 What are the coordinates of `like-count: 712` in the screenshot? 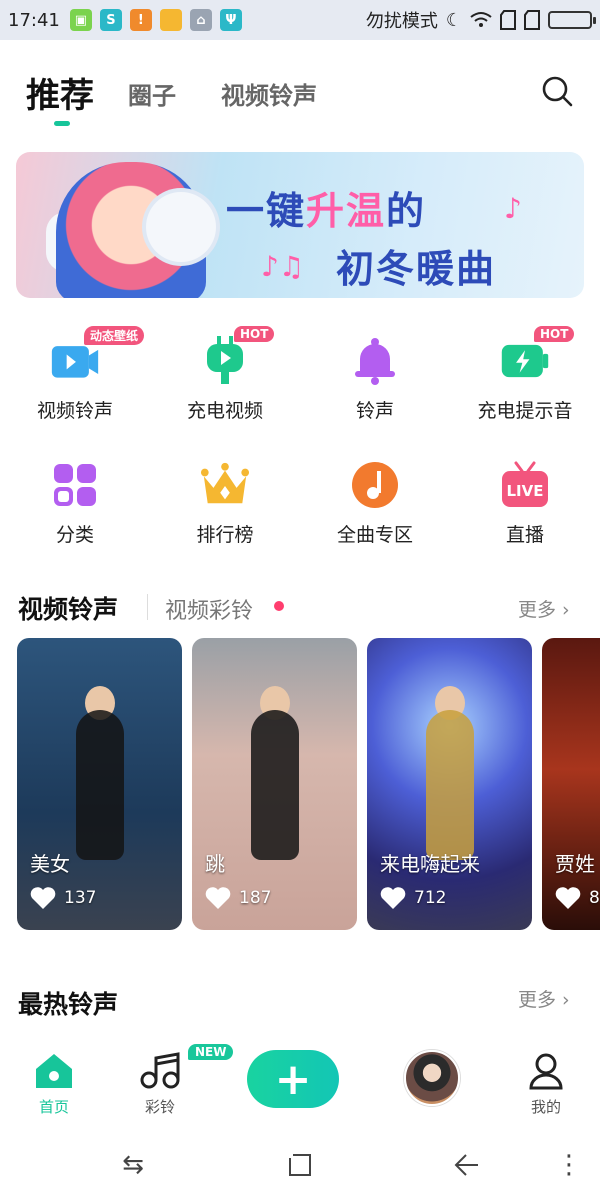 It's located at (430, 898).